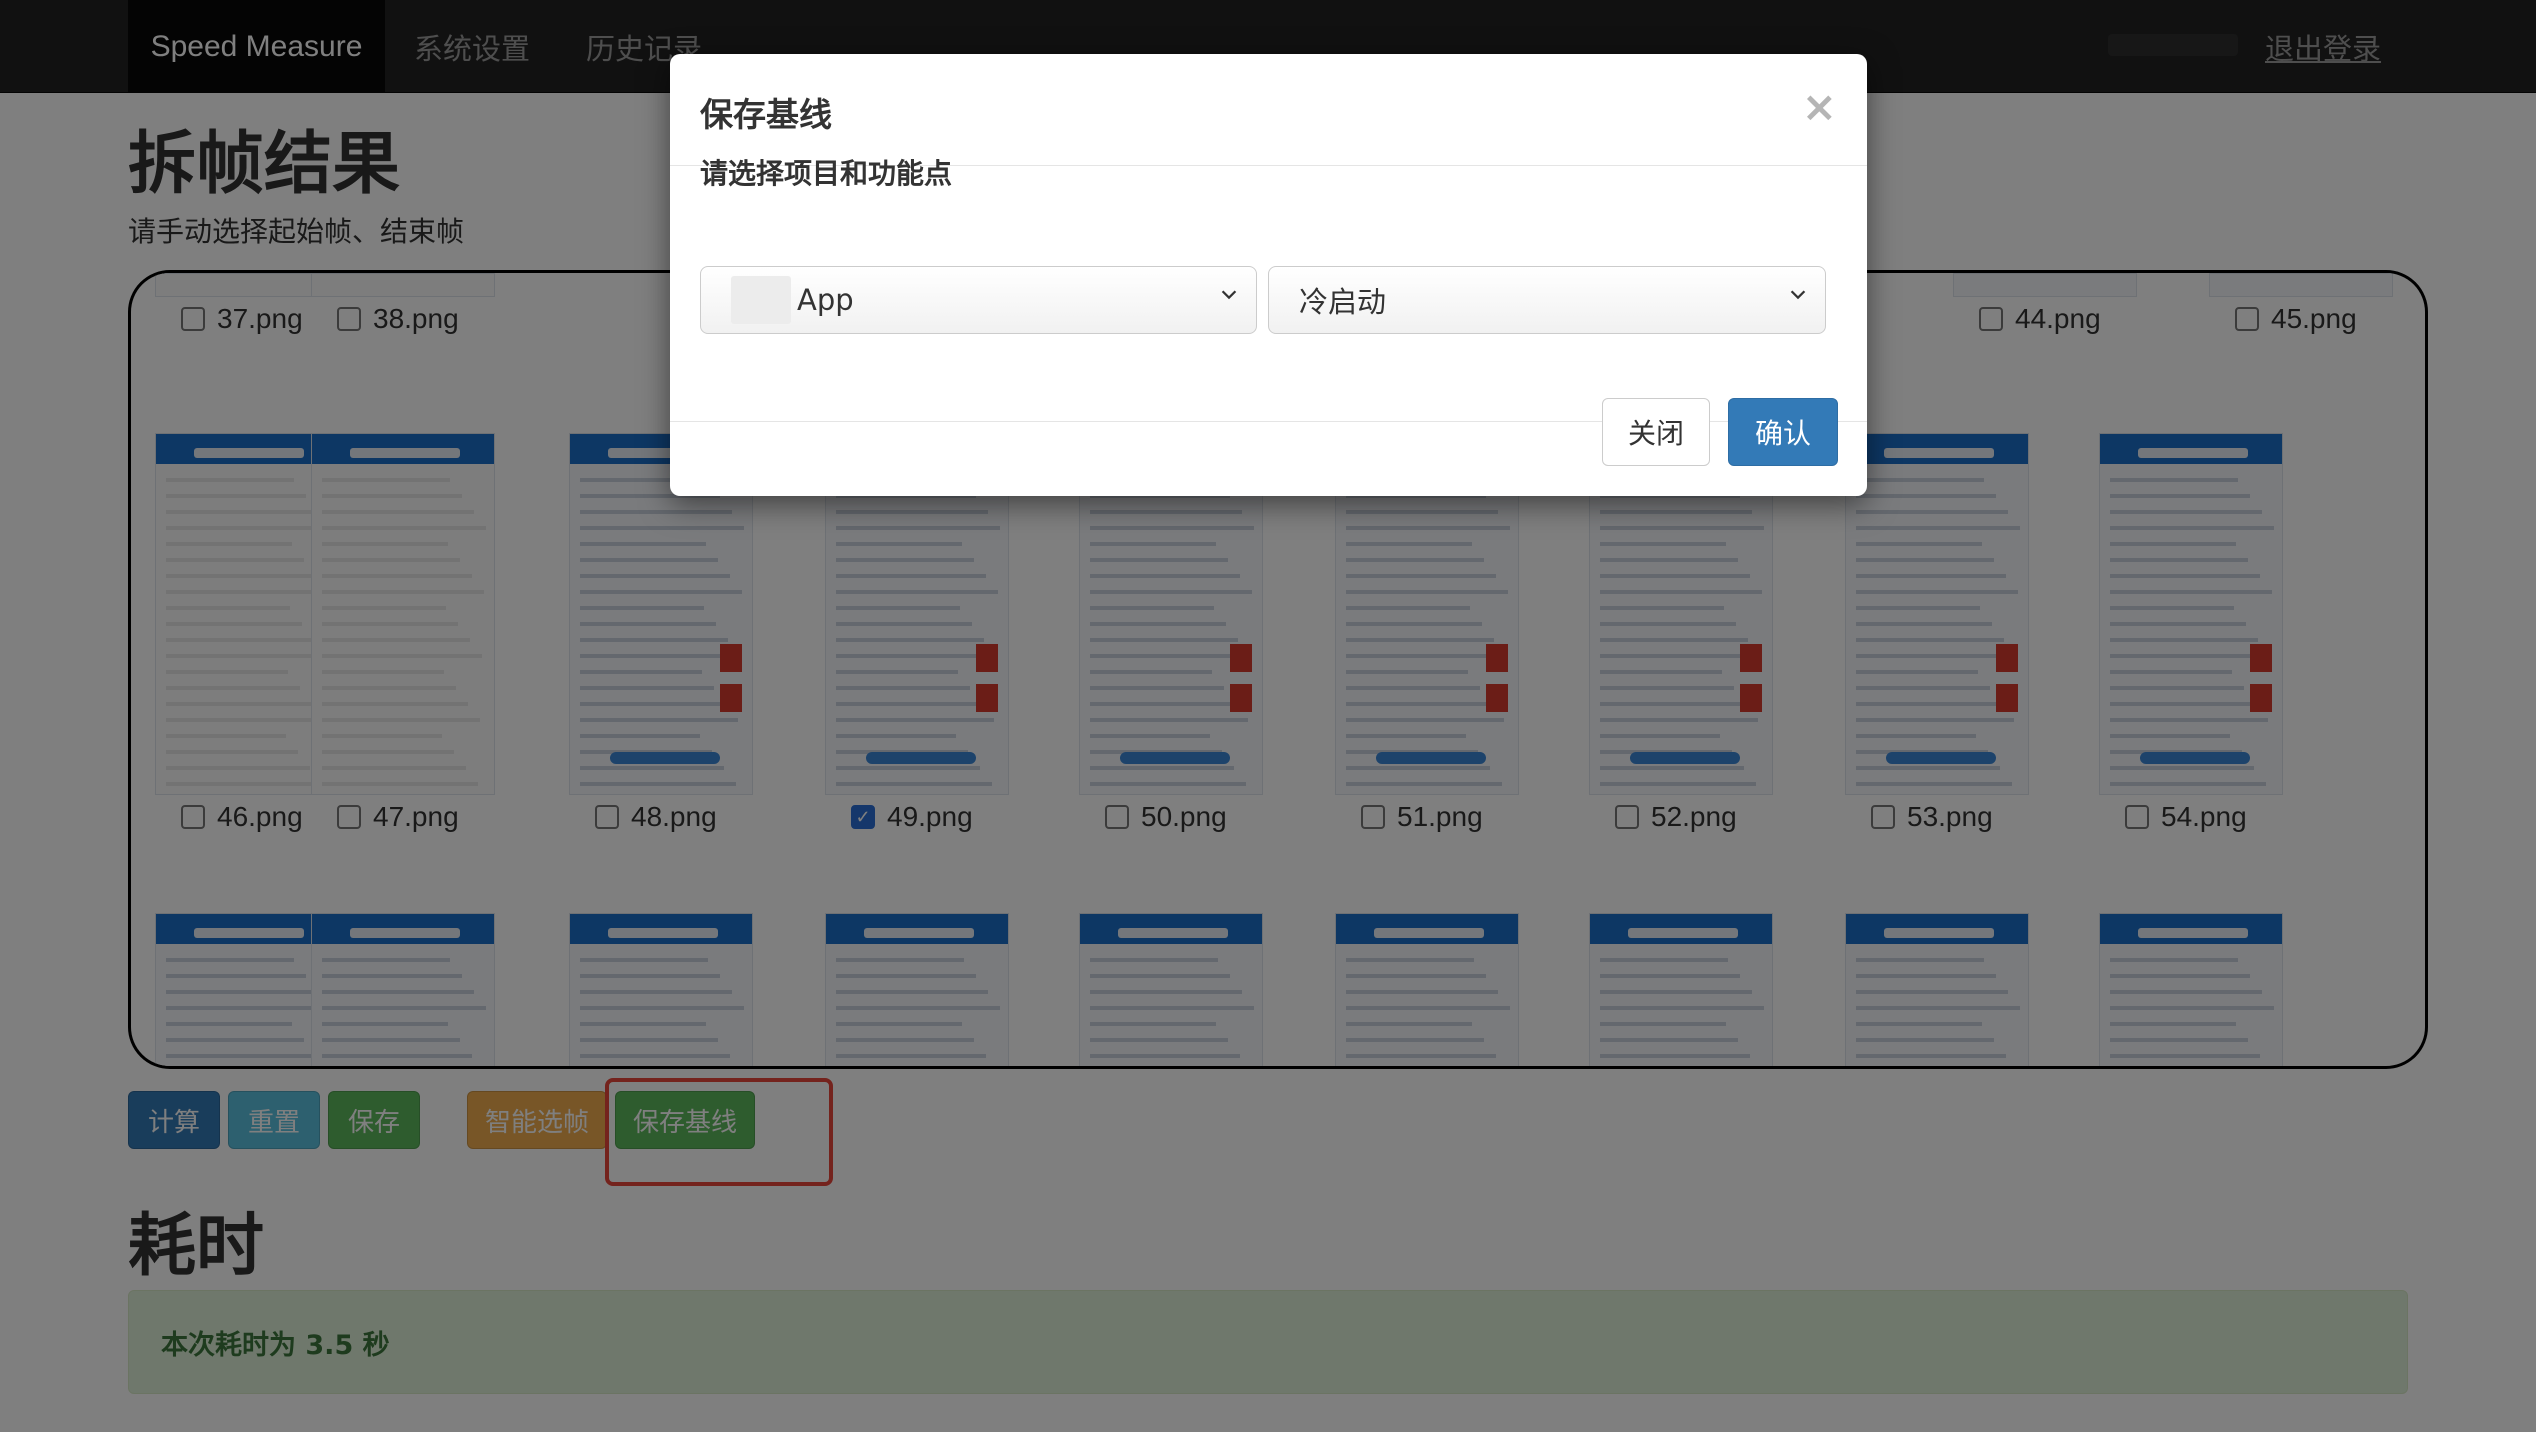  Describe the element at coordinates (1656, 432) in the screenshot. I see `modal-close-button: 关闭` at that location.